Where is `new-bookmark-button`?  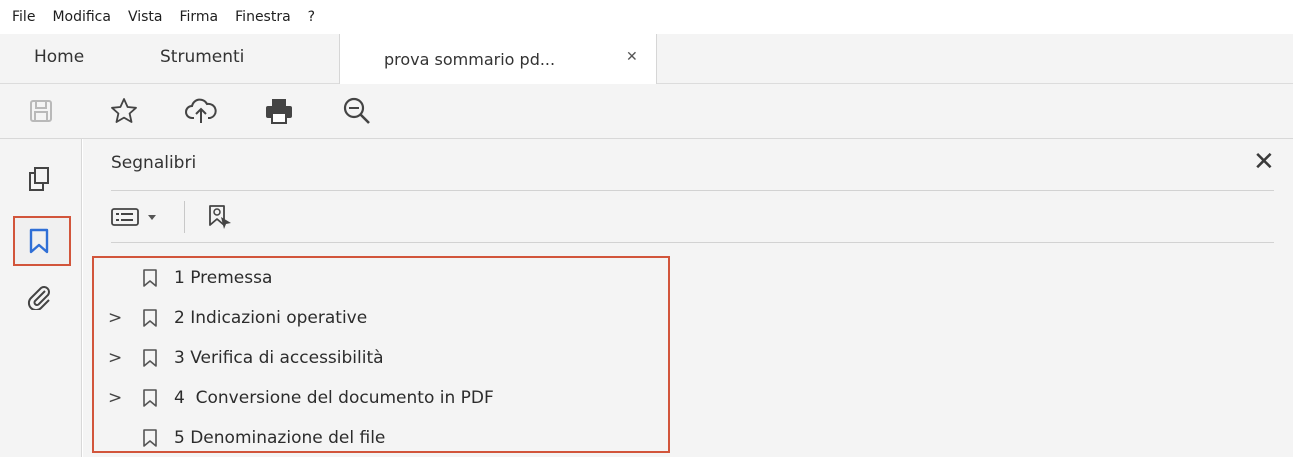 new-bookmark-button is located at coordinates (220, 217).